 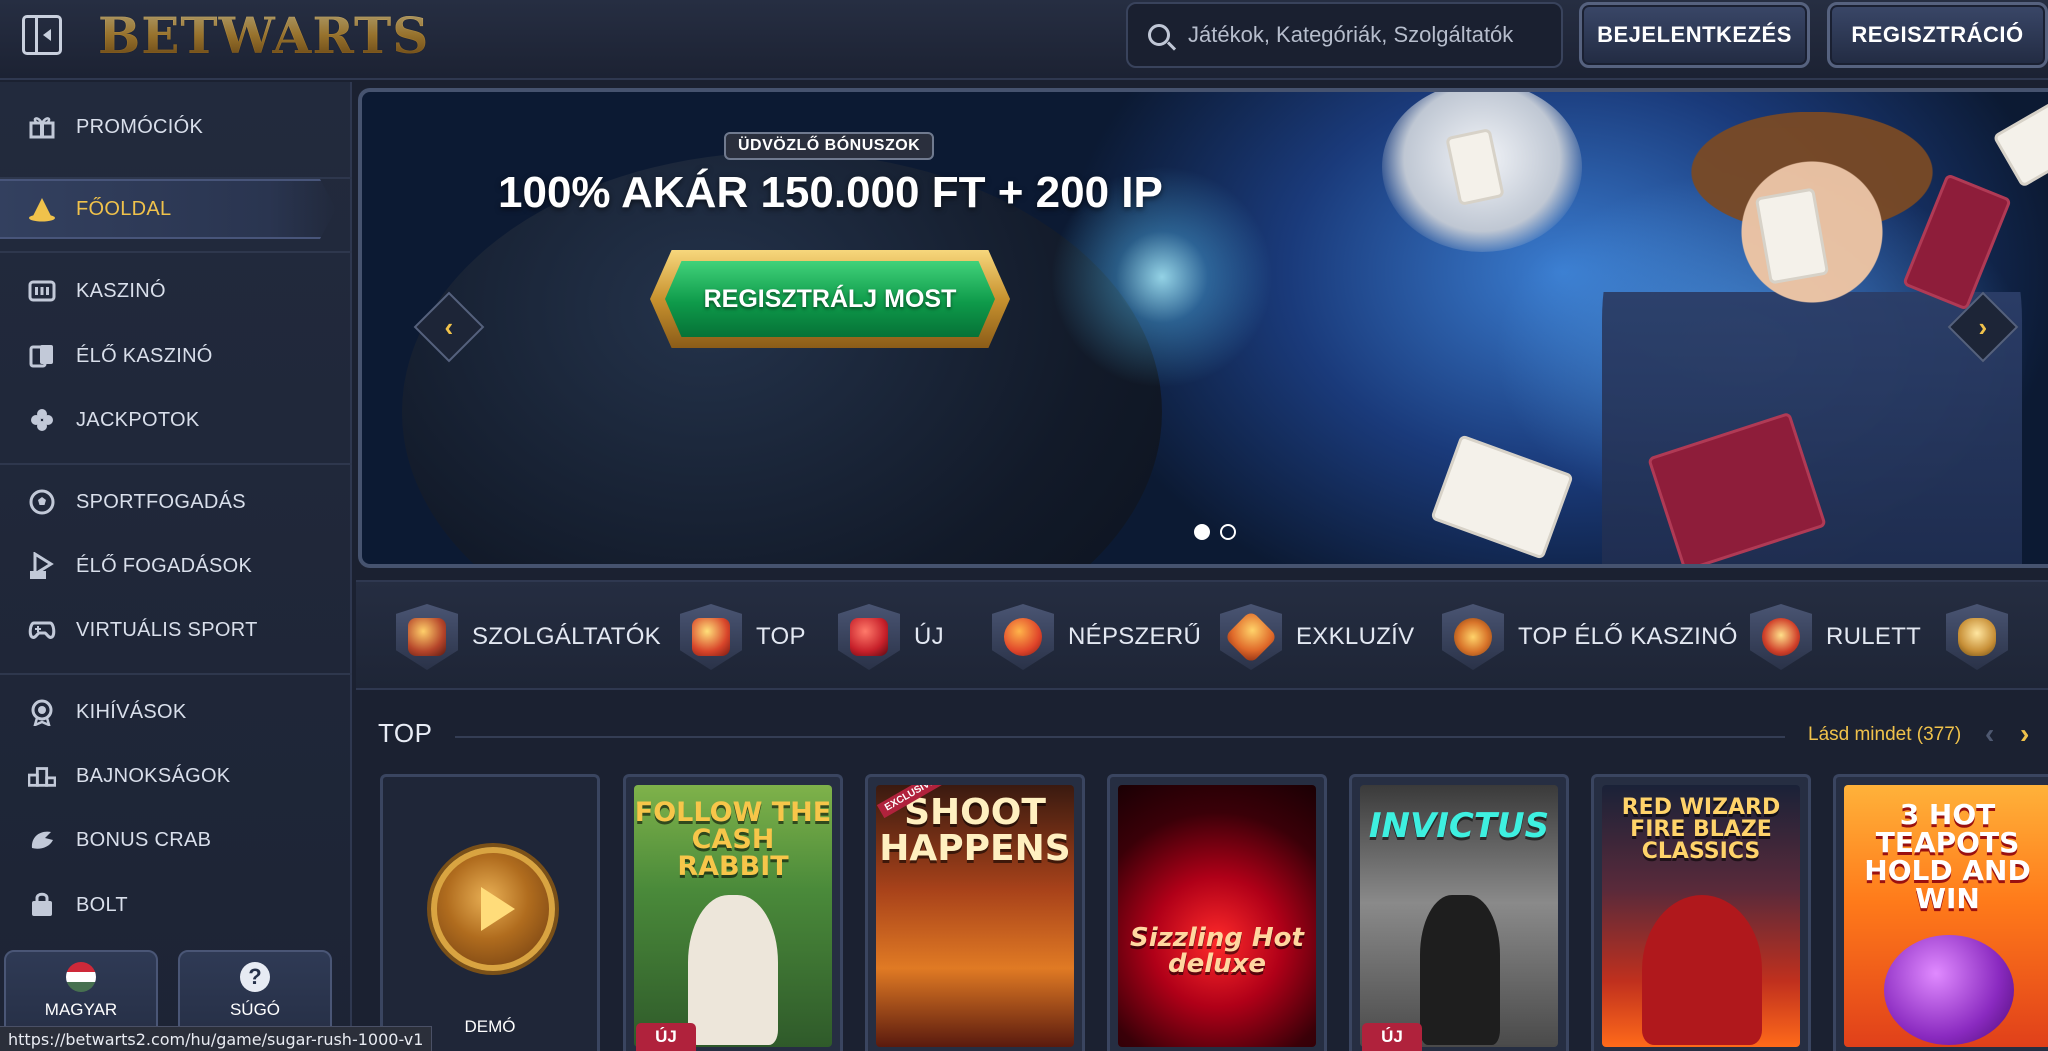 I want to click on sidebar-item-bonus-crab: BONUS CRAB, so click(x=170, y=840).